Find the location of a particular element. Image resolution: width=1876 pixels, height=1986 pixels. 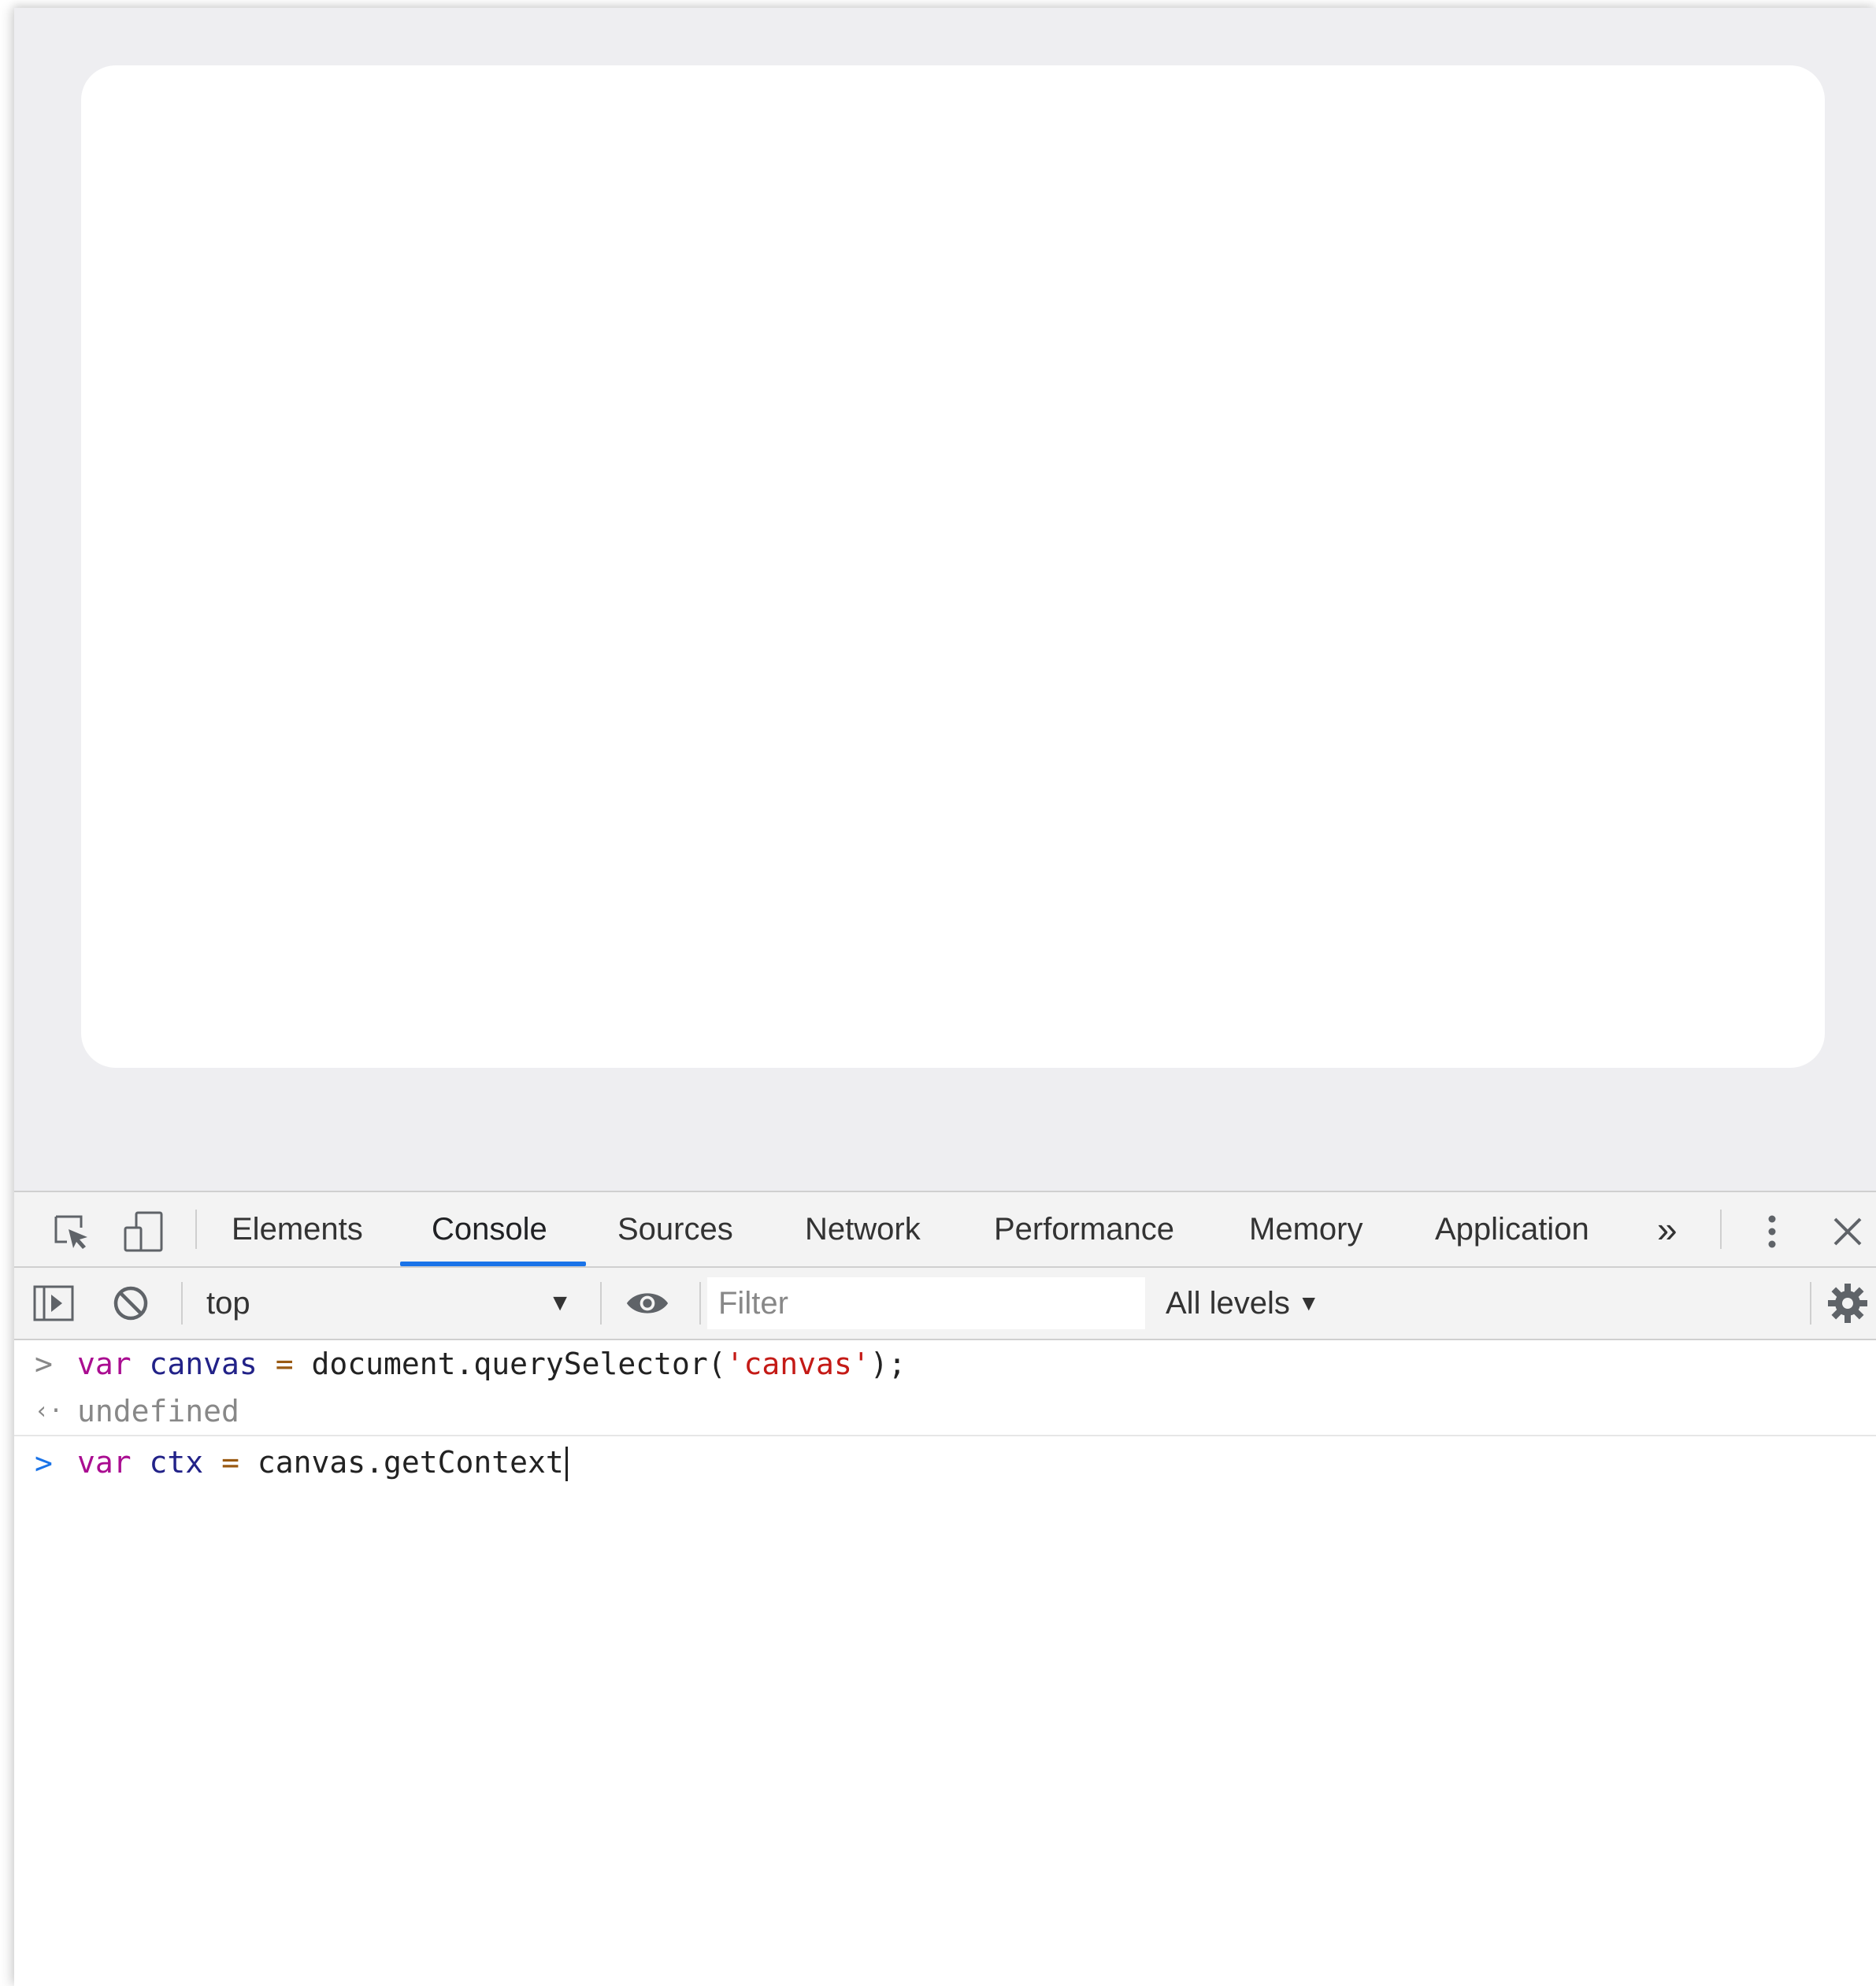

console-prompt-input: var ctx = canvas.getContext is located at coordinates (322, 1463).